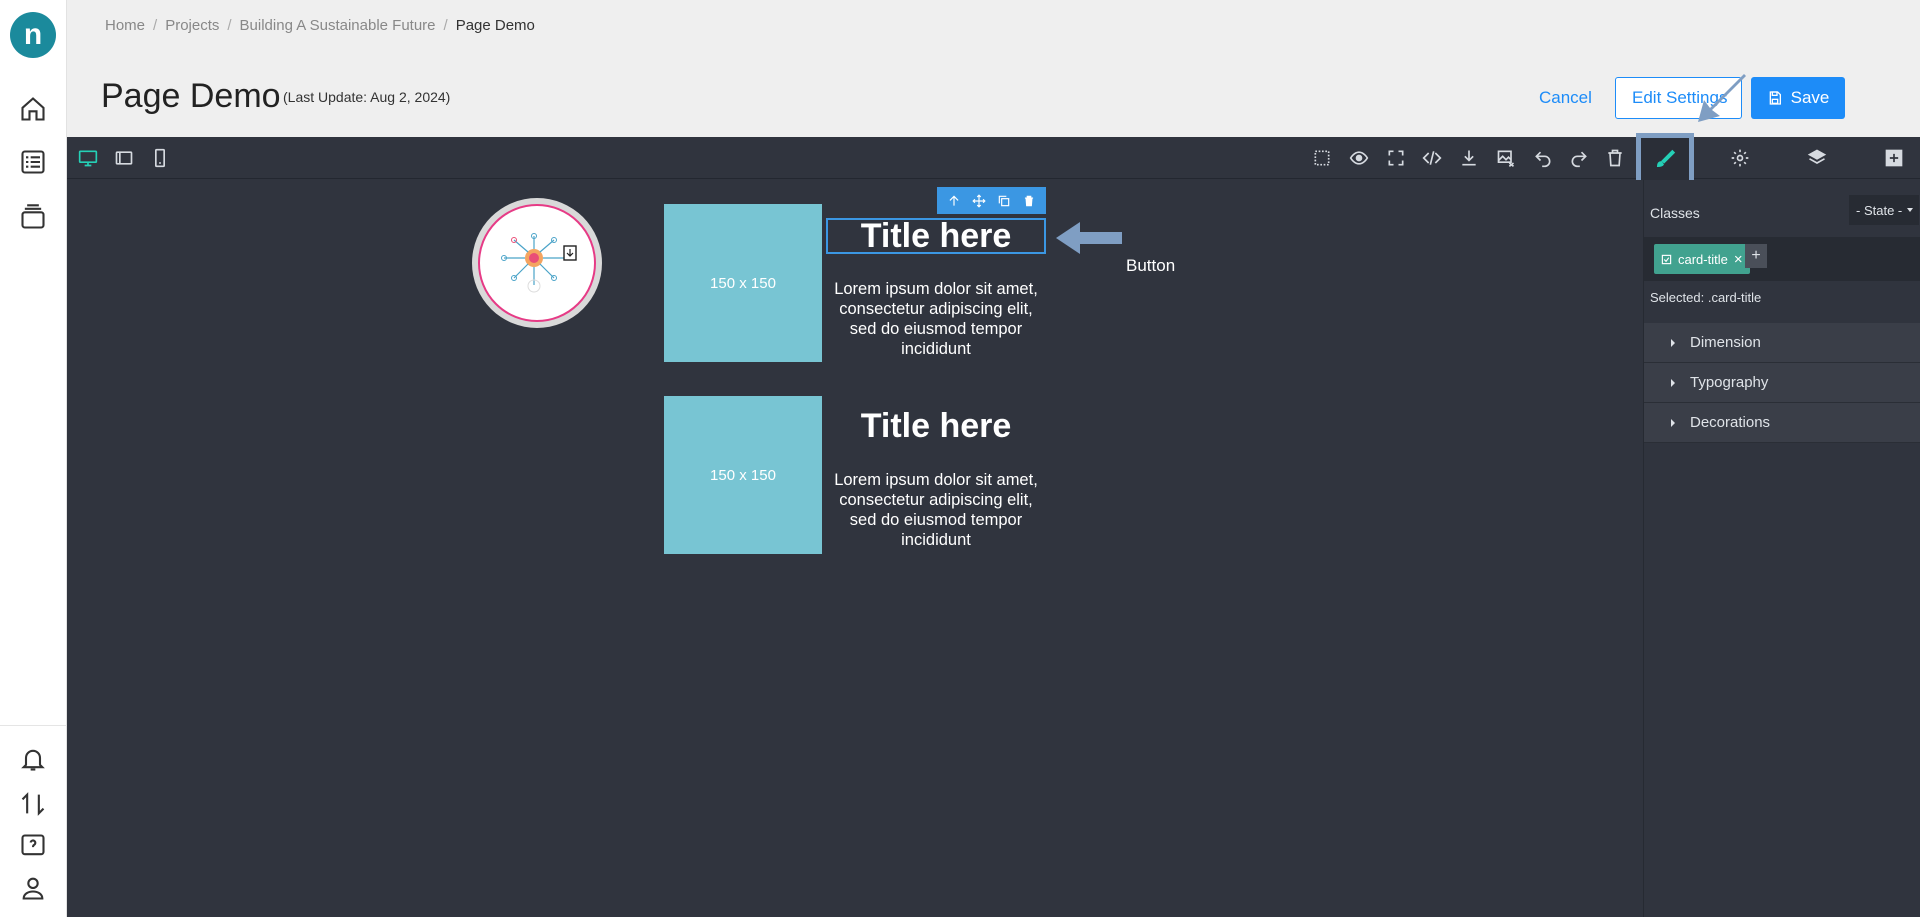 This screenshot has height=917, width=1920. I want to click on selected-value: .card-title, so click(1734, 297).